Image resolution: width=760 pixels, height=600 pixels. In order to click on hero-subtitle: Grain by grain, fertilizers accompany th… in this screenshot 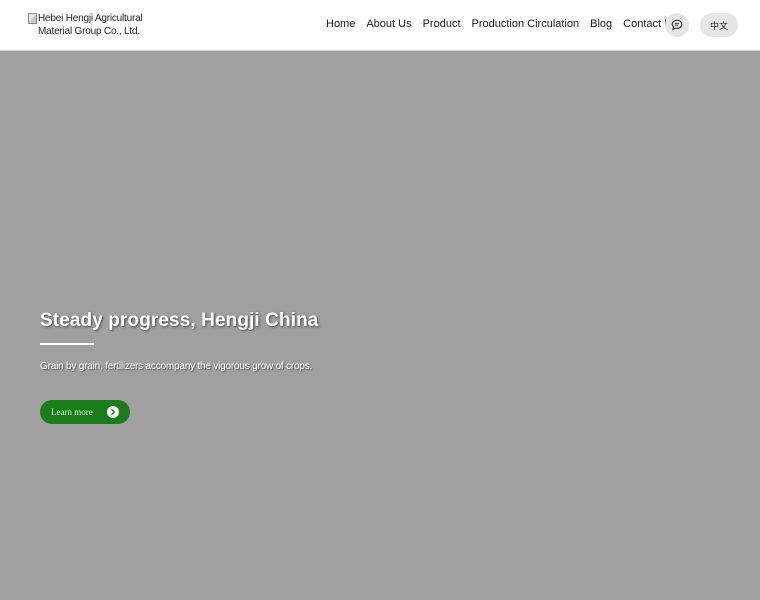, I will do `click(176, 366)`.